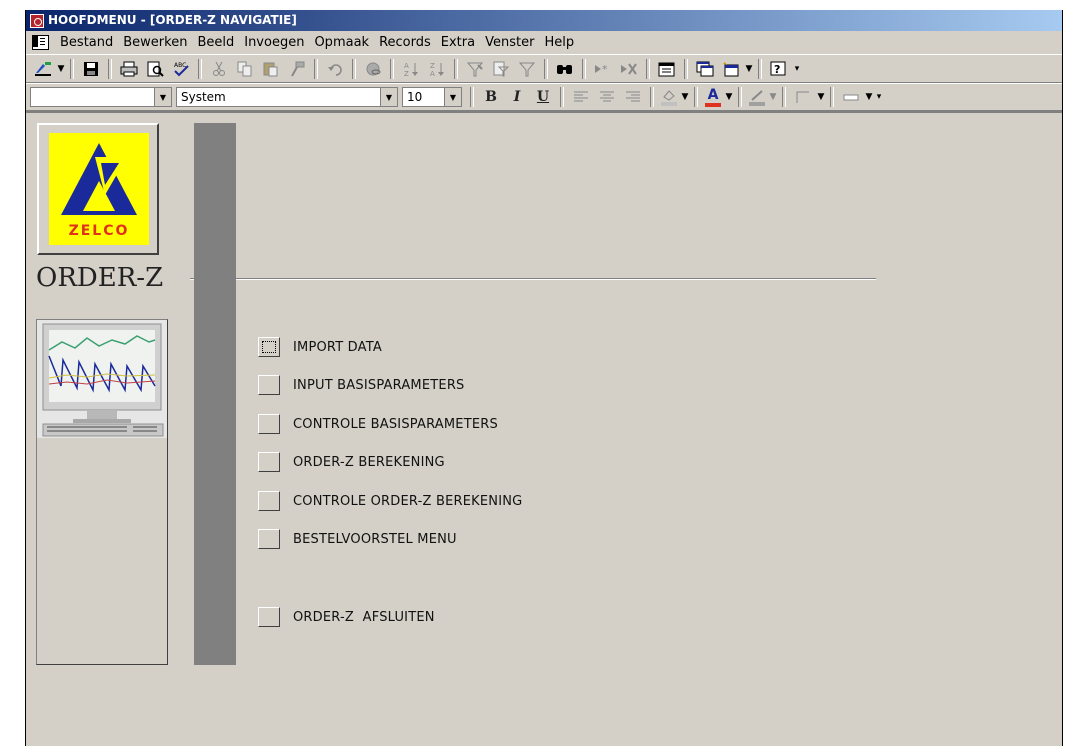 Image resolution: width=1069 pixels, height=746 pixels. Describe the element at coordinates (509, 42) in the screenshot. I see `menu-venster: Venster` at that location.